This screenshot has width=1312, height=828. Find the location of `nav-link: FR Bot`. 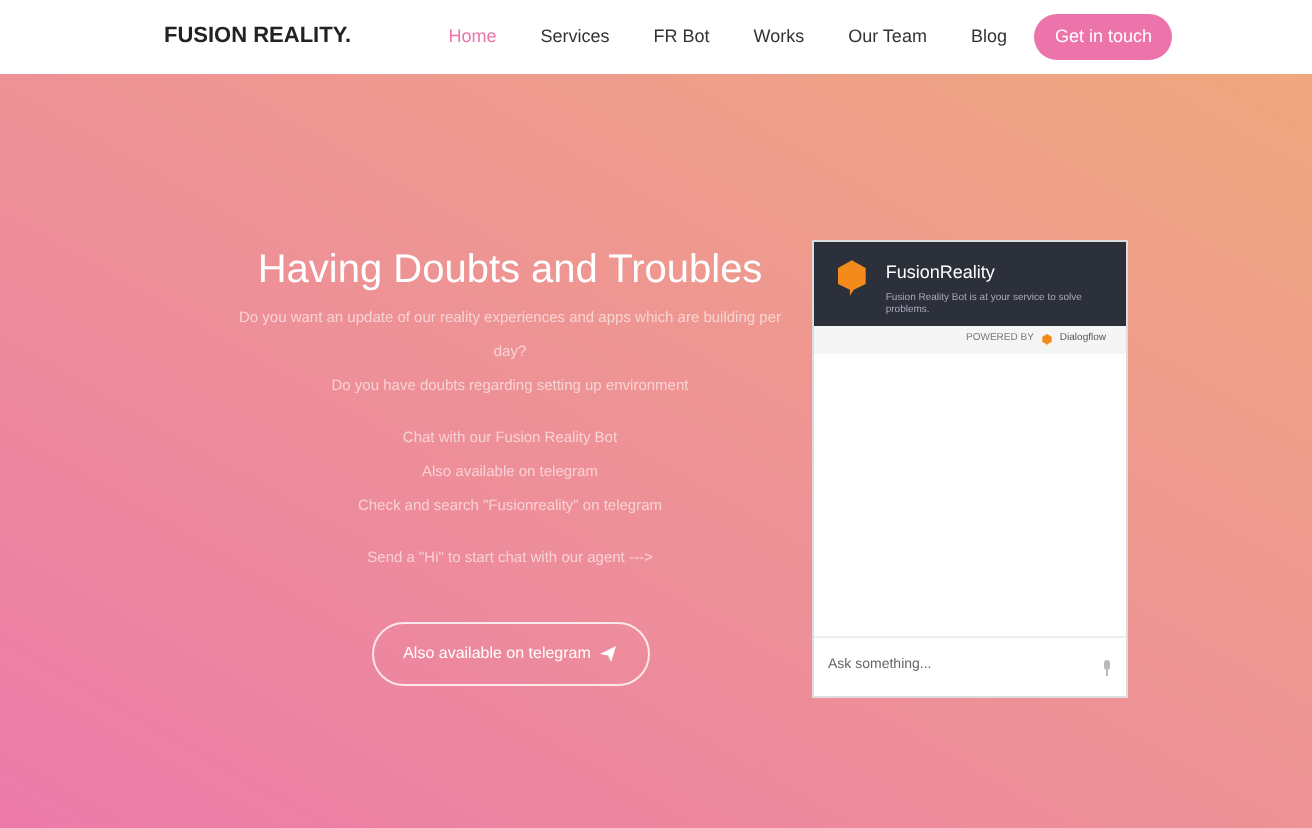

nav-link: FR Bot is located at coordinates (681, 37).